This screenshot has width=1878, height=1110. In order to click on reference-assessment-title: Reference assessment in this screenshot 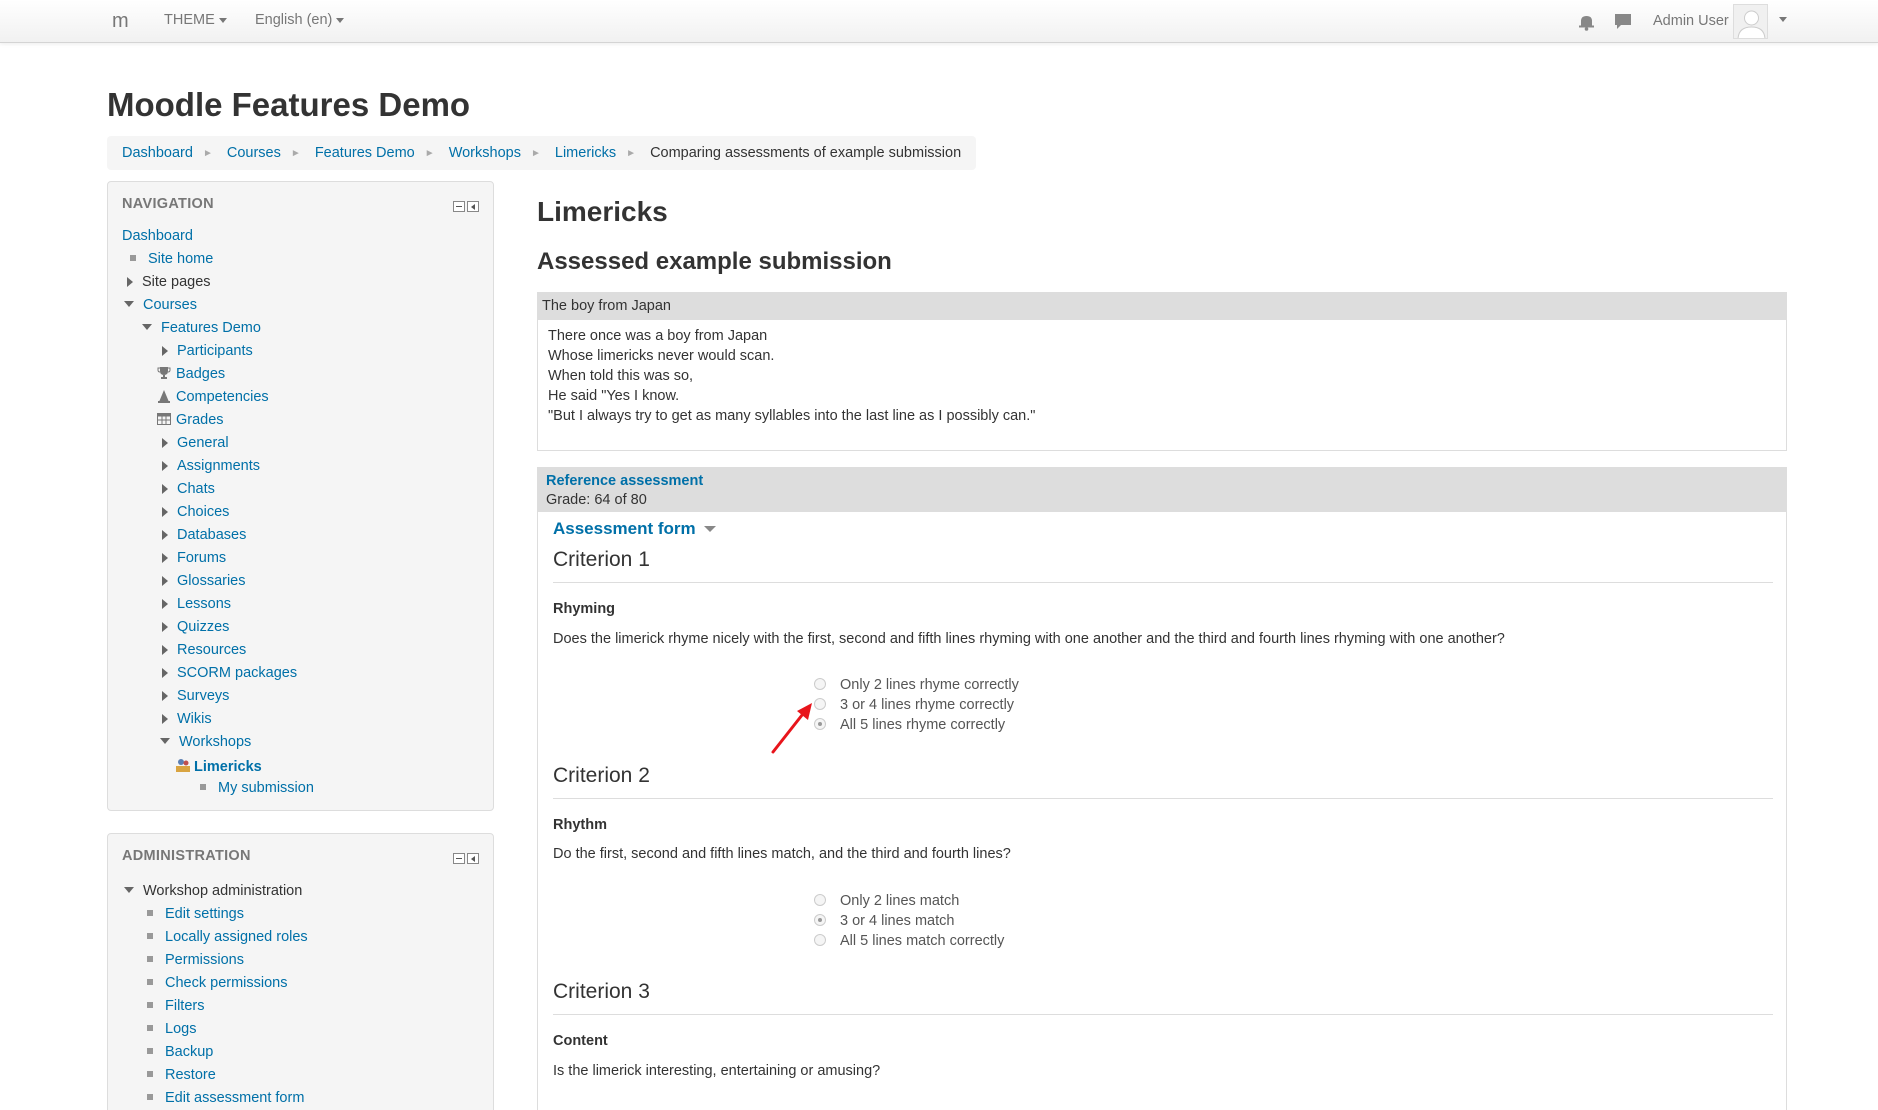, I will do `click(1162, 481)`.